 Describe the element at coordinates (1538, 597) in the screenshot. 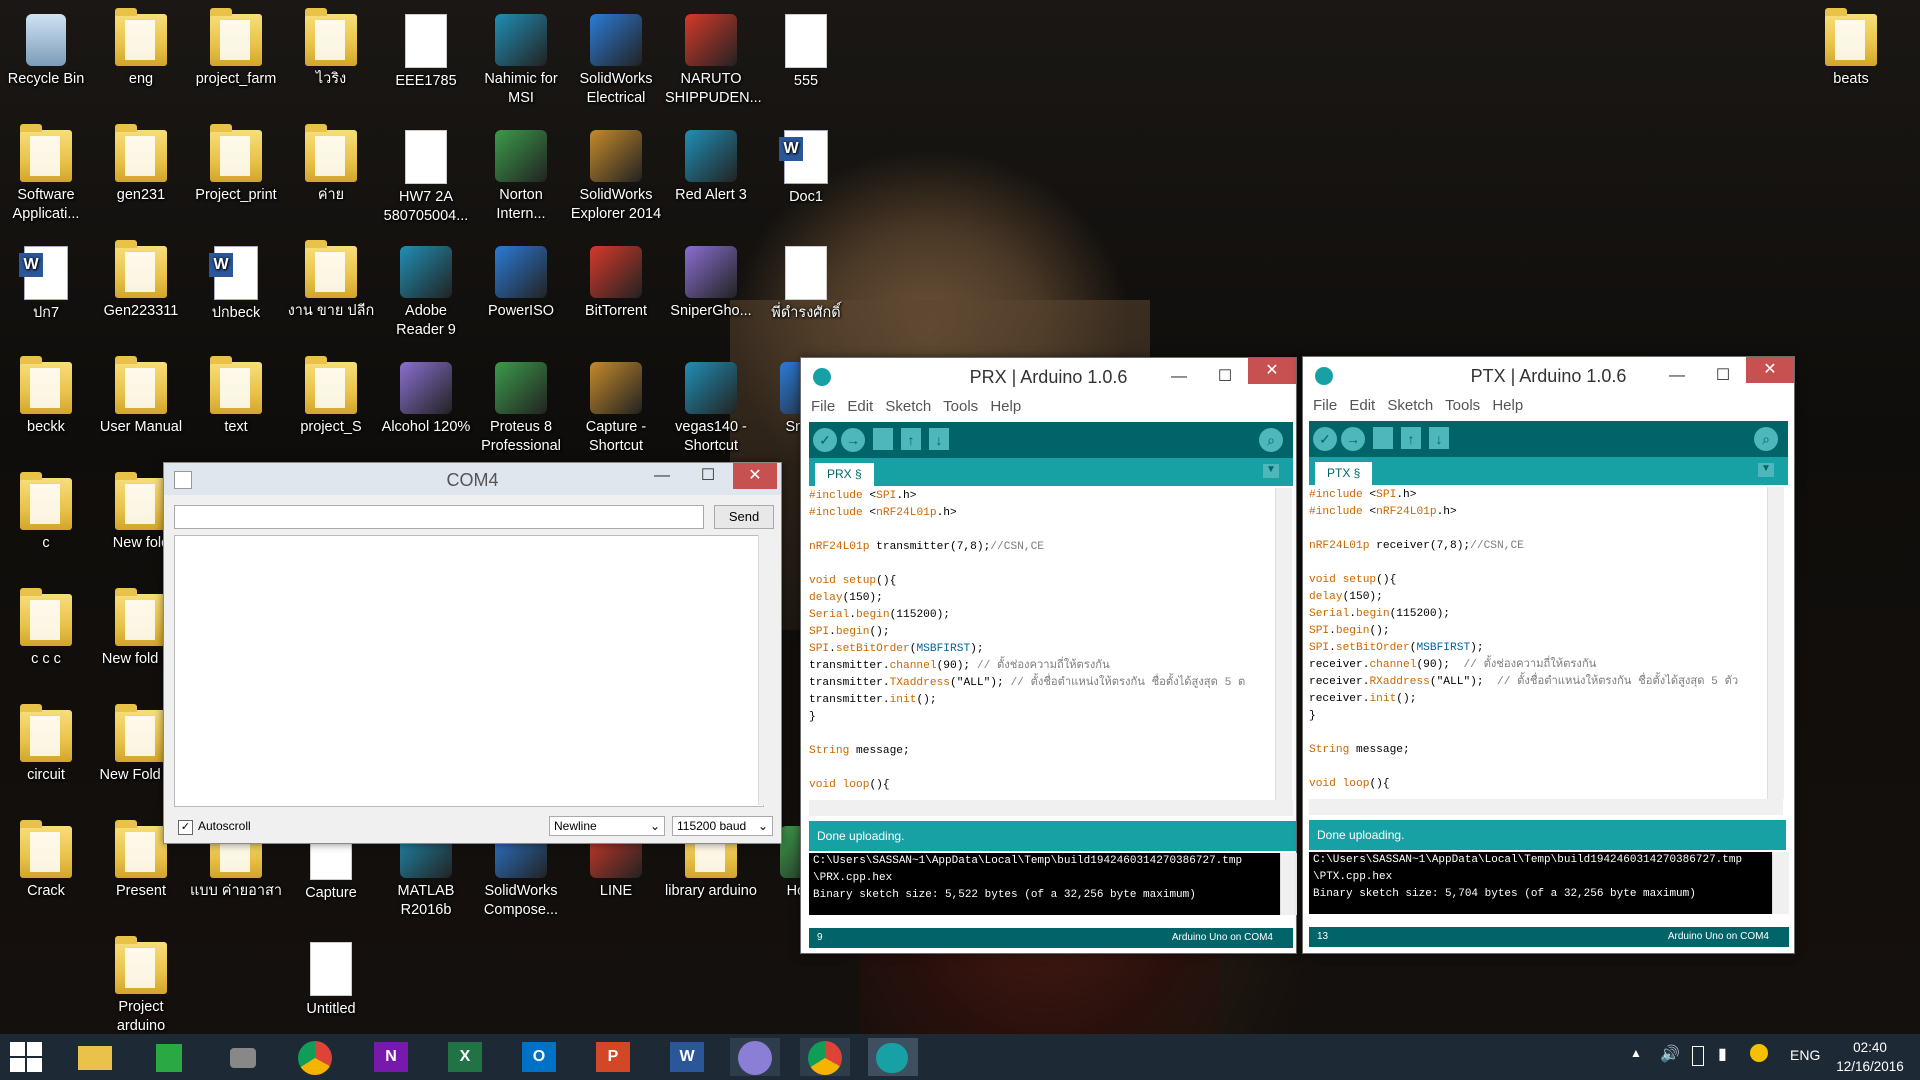

I see `code-line: delay(150);` at that location.